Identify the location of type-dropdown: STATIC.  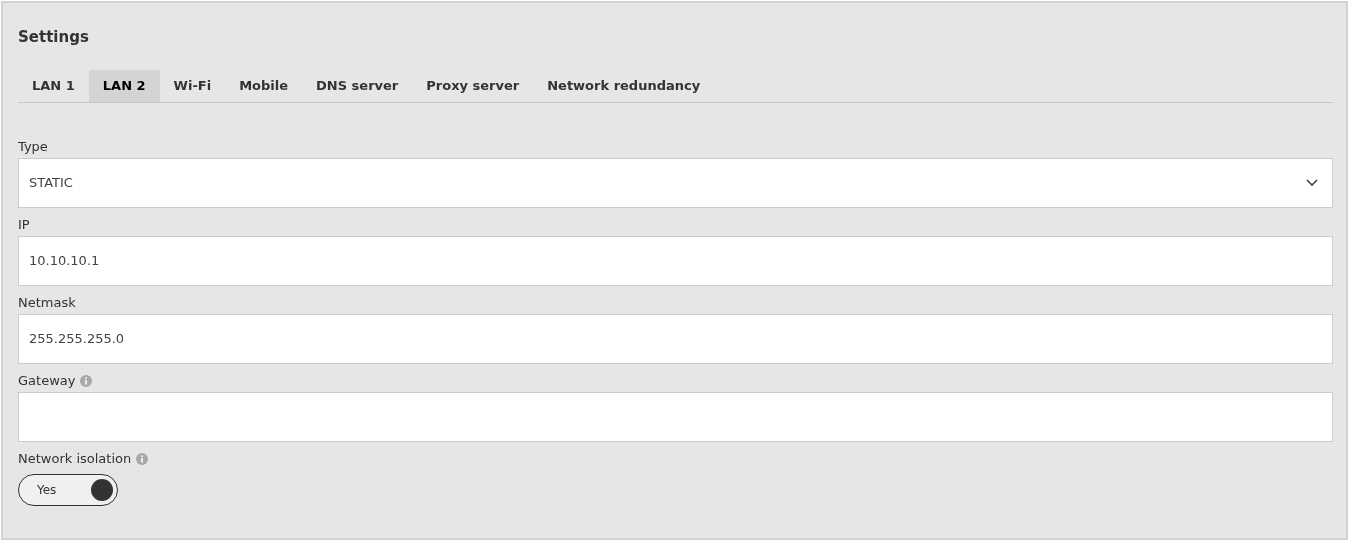
(675, 183).